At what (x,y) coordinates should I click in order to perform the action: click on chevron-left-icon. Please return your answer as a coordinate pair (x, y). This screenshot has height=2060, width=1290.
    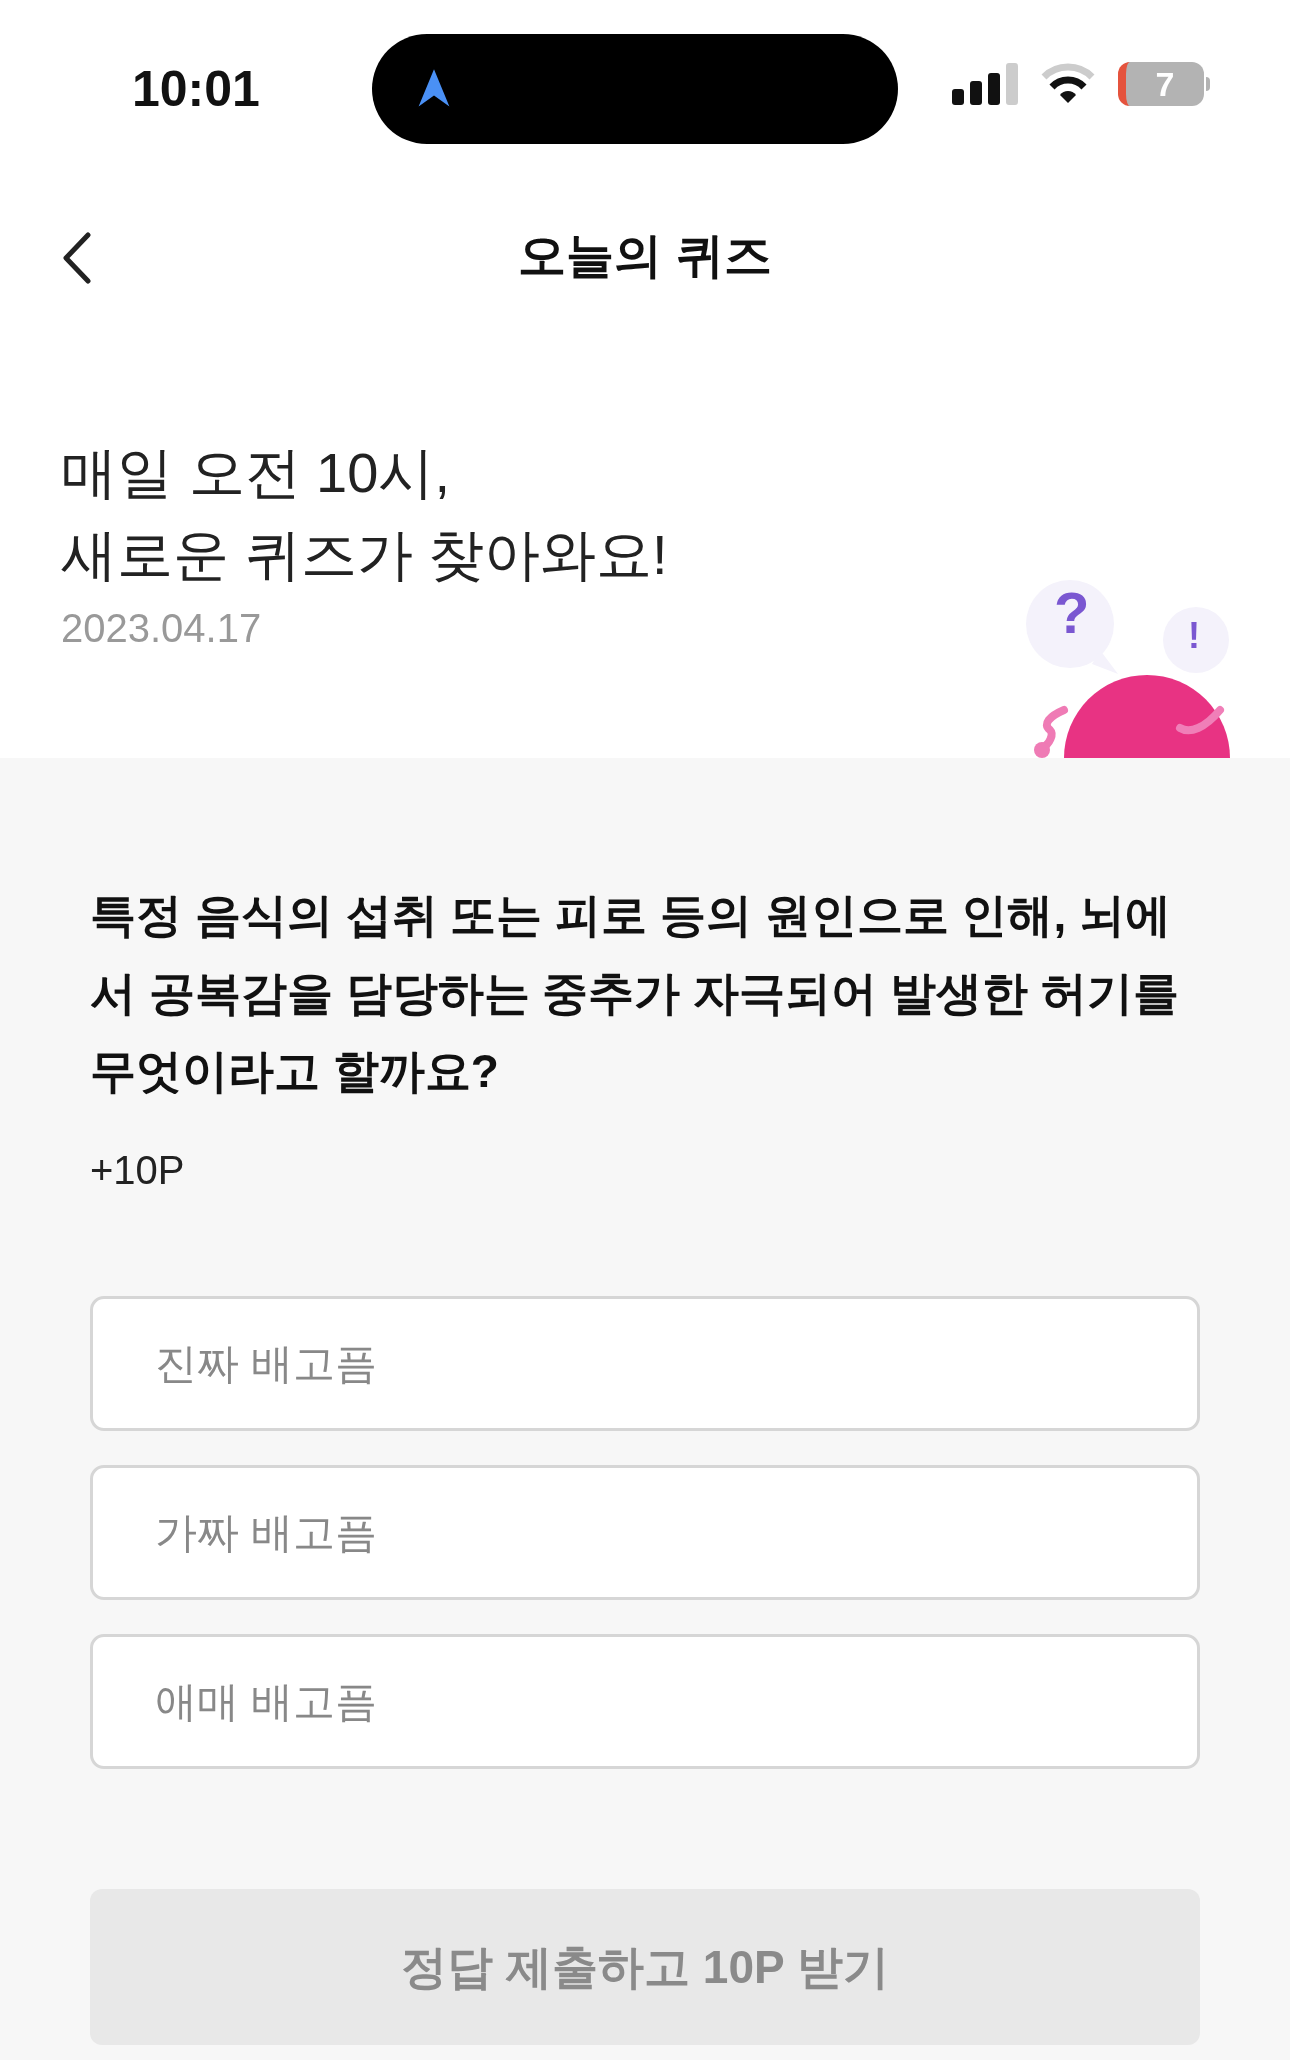
    Looking at the image, I should click on (77, 258).